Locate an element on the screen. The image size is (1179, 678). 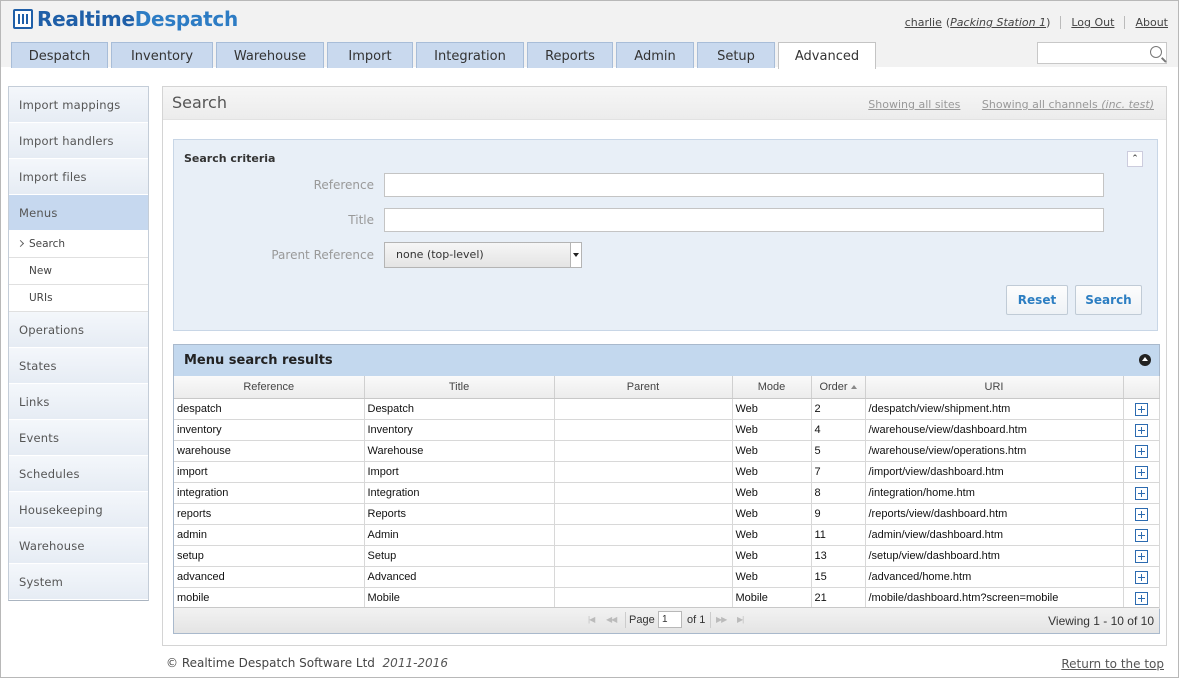
tab-advanced: Advanced is located at coordinates (827, 55).